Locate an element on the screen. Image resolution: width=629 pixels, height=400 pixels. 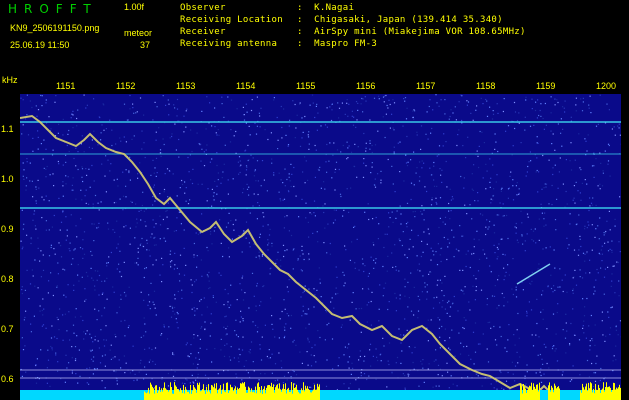
x-tick-1151: 1151 is located at coordinates (66, 86).